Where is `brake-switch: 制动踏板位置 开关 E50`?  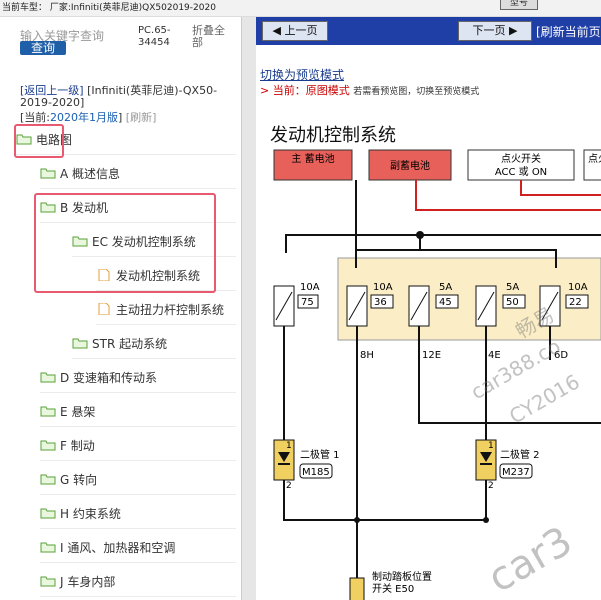
brake-switch: 制动踏板位置 开关 E50 is located at coordinates (390, 585).